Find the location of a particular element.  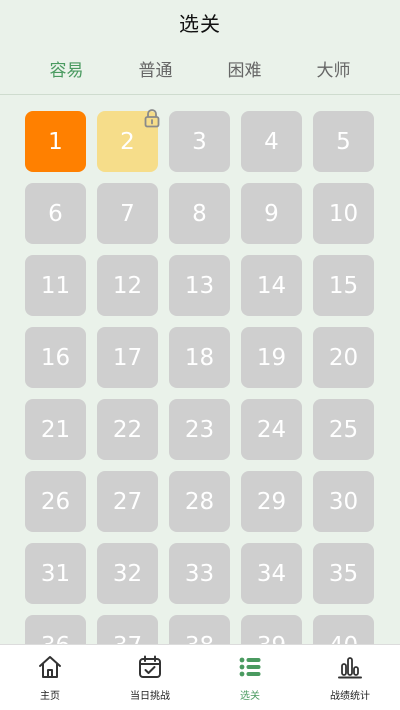

nav-level-select: 选关 is located at coordinates (250, 677).